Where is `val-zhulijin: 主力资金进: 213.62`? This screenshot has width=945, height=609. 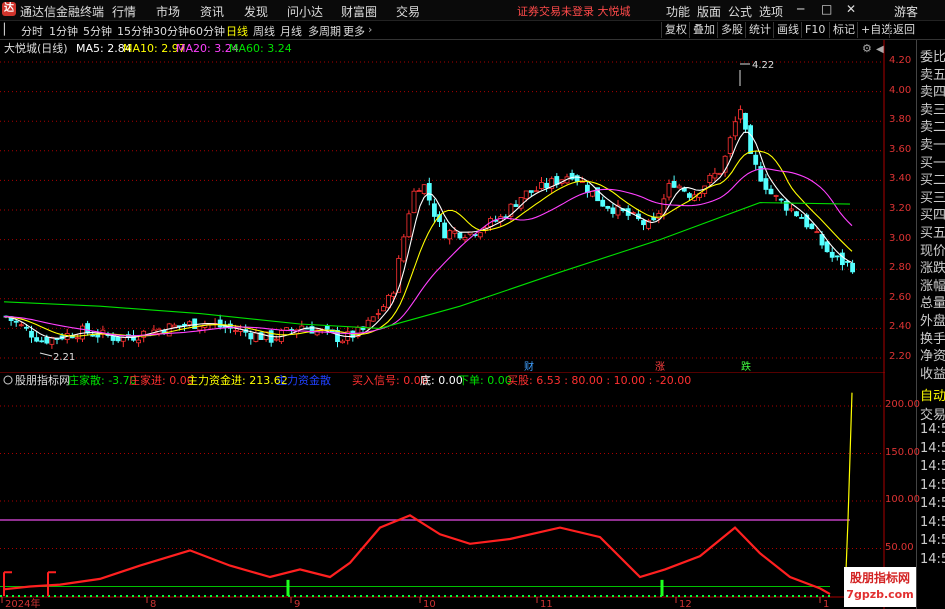
val-zhulijin: 主力资金进: 213.62 is located at coordinates (237, 380).